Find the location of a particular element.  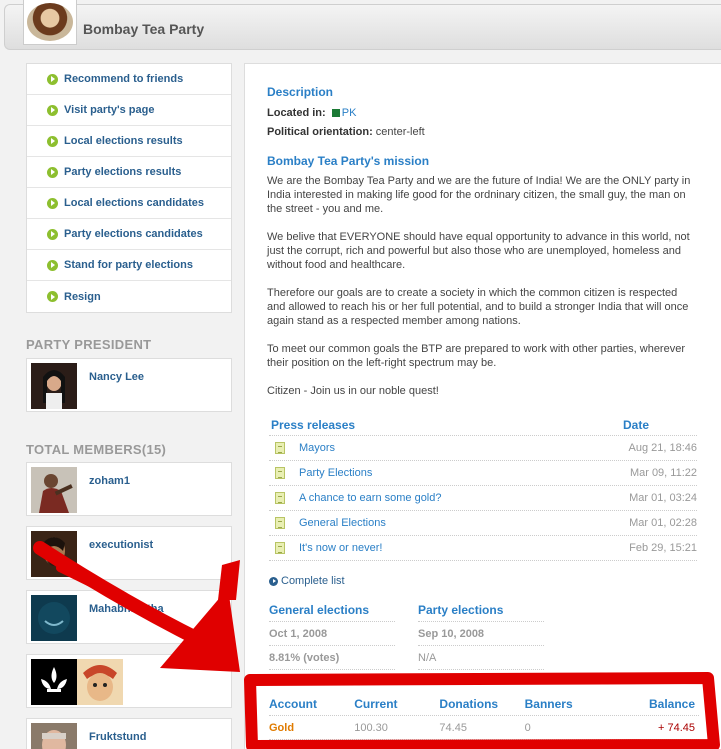

general-elections-votes: 8.81% (votes) is located at coordinates (304, 657).